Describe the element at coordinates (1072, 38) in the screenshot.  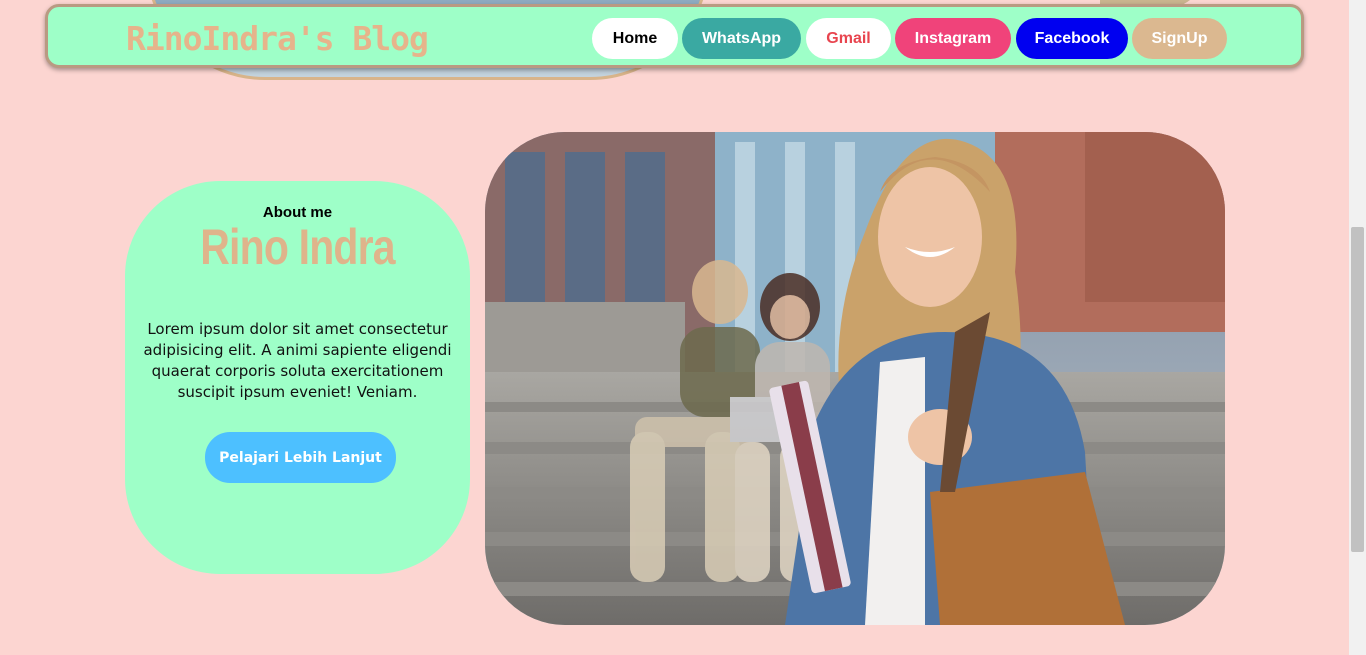
I see `nav-facebook-button: Facebook` at that location.